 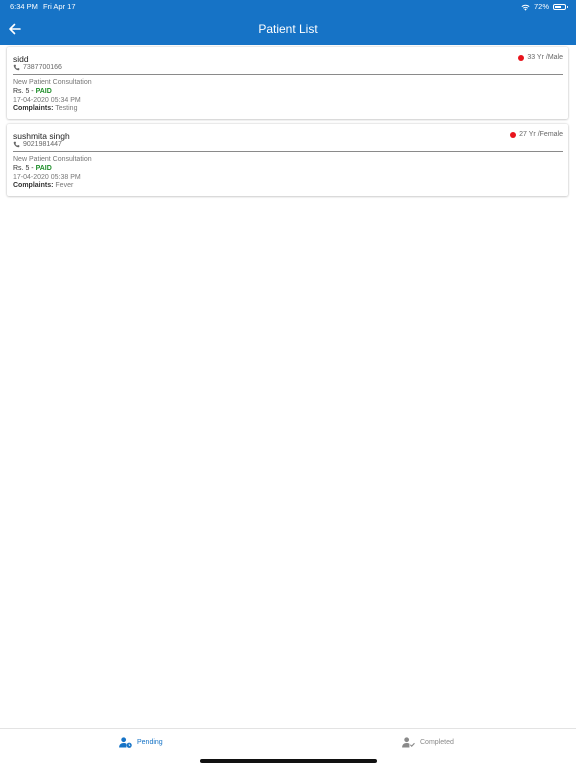 What do you see at coordinates (47, 177) in the screenshot?
I see `appointment-datetime: 17-04-2020 05:38 PM` at bounding box center [47, 177].